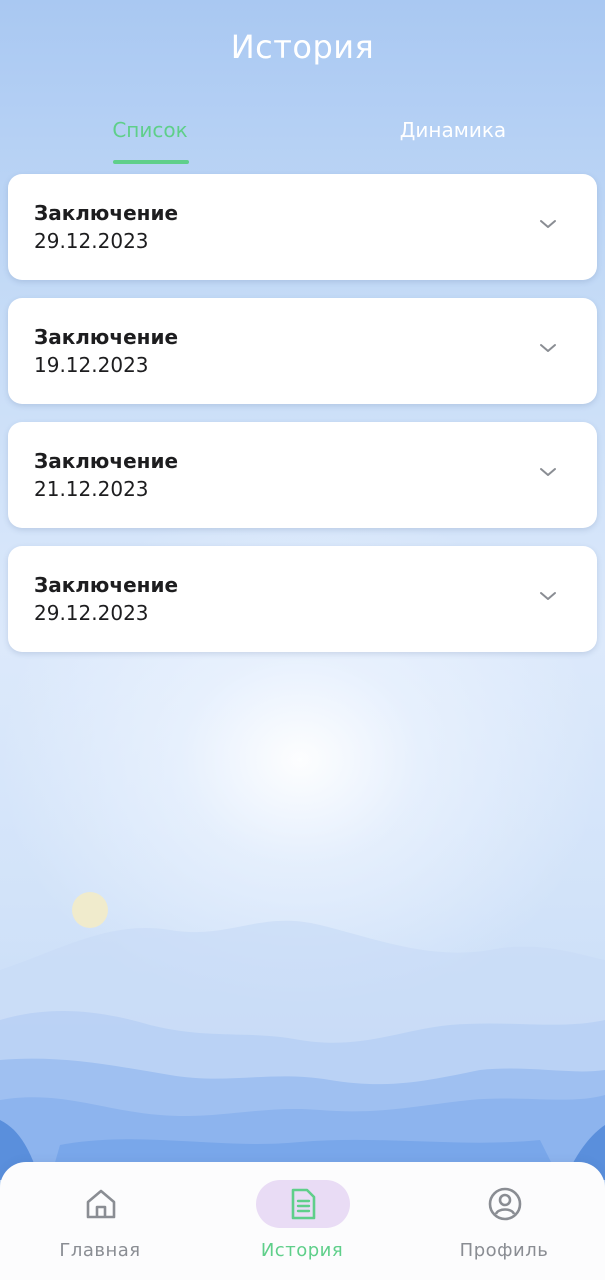 This screenshot has height=1280, width=605. Describe the element at coordinates (453, 130) in the screenshot. I see `tab-dynamics: Динамика` at that location.